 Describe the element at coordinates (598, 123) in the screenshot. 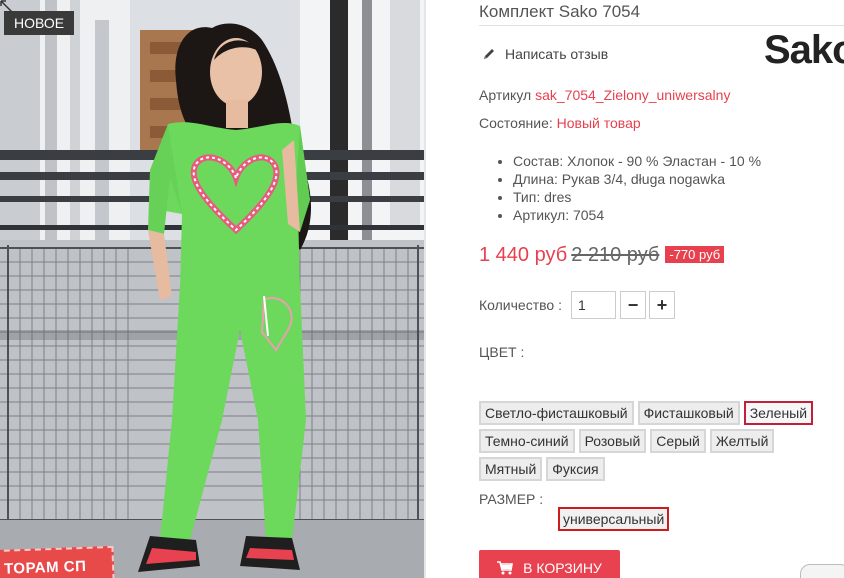

I see `condition-value: Новый товар` at that location.